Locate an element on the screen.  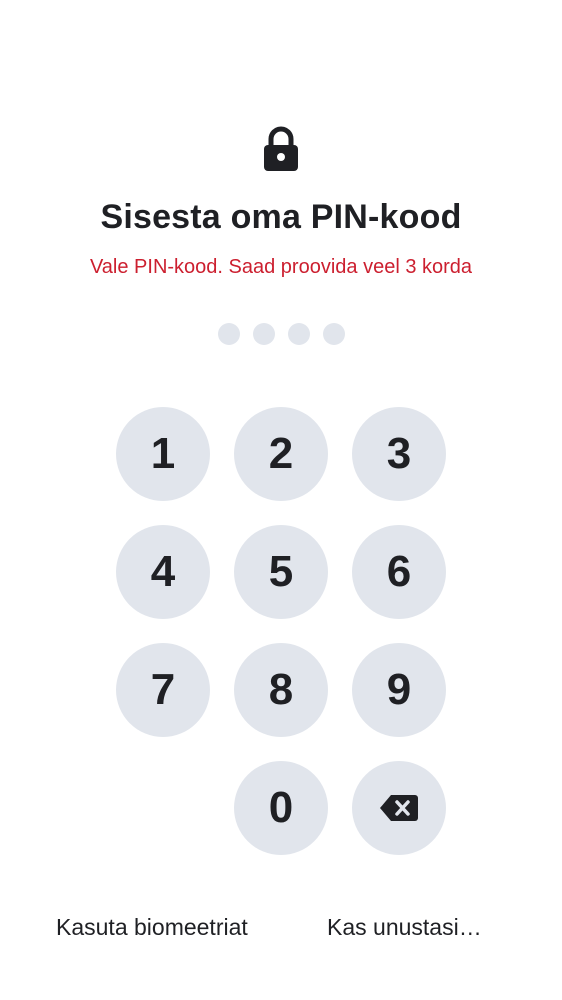
backspace-button is located at coordinates (399, 808).